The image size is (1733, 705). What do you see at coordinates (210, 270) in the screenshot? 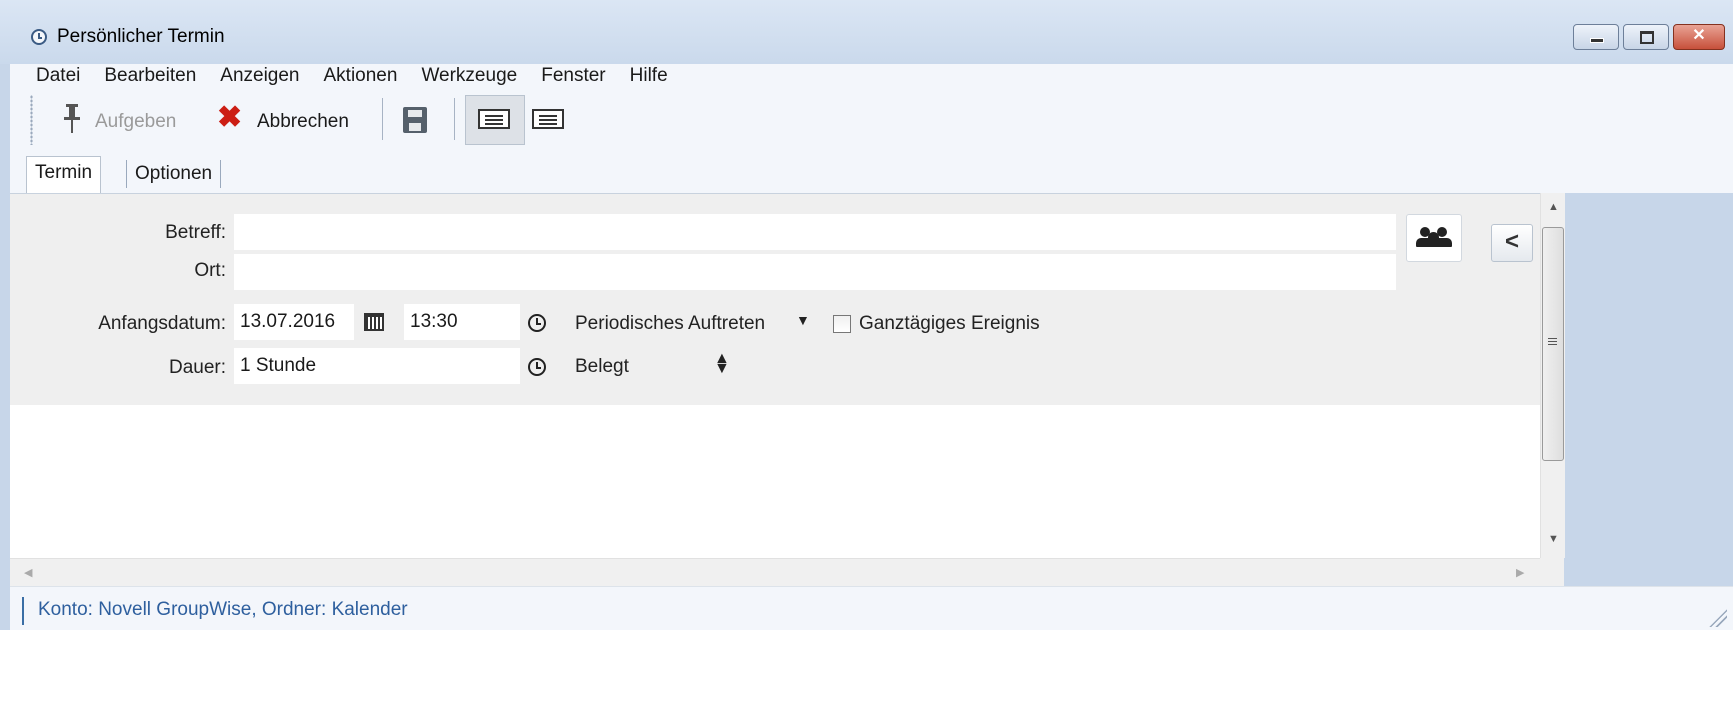
I see `location-label: Ort:` at bounding box center [210, 270].